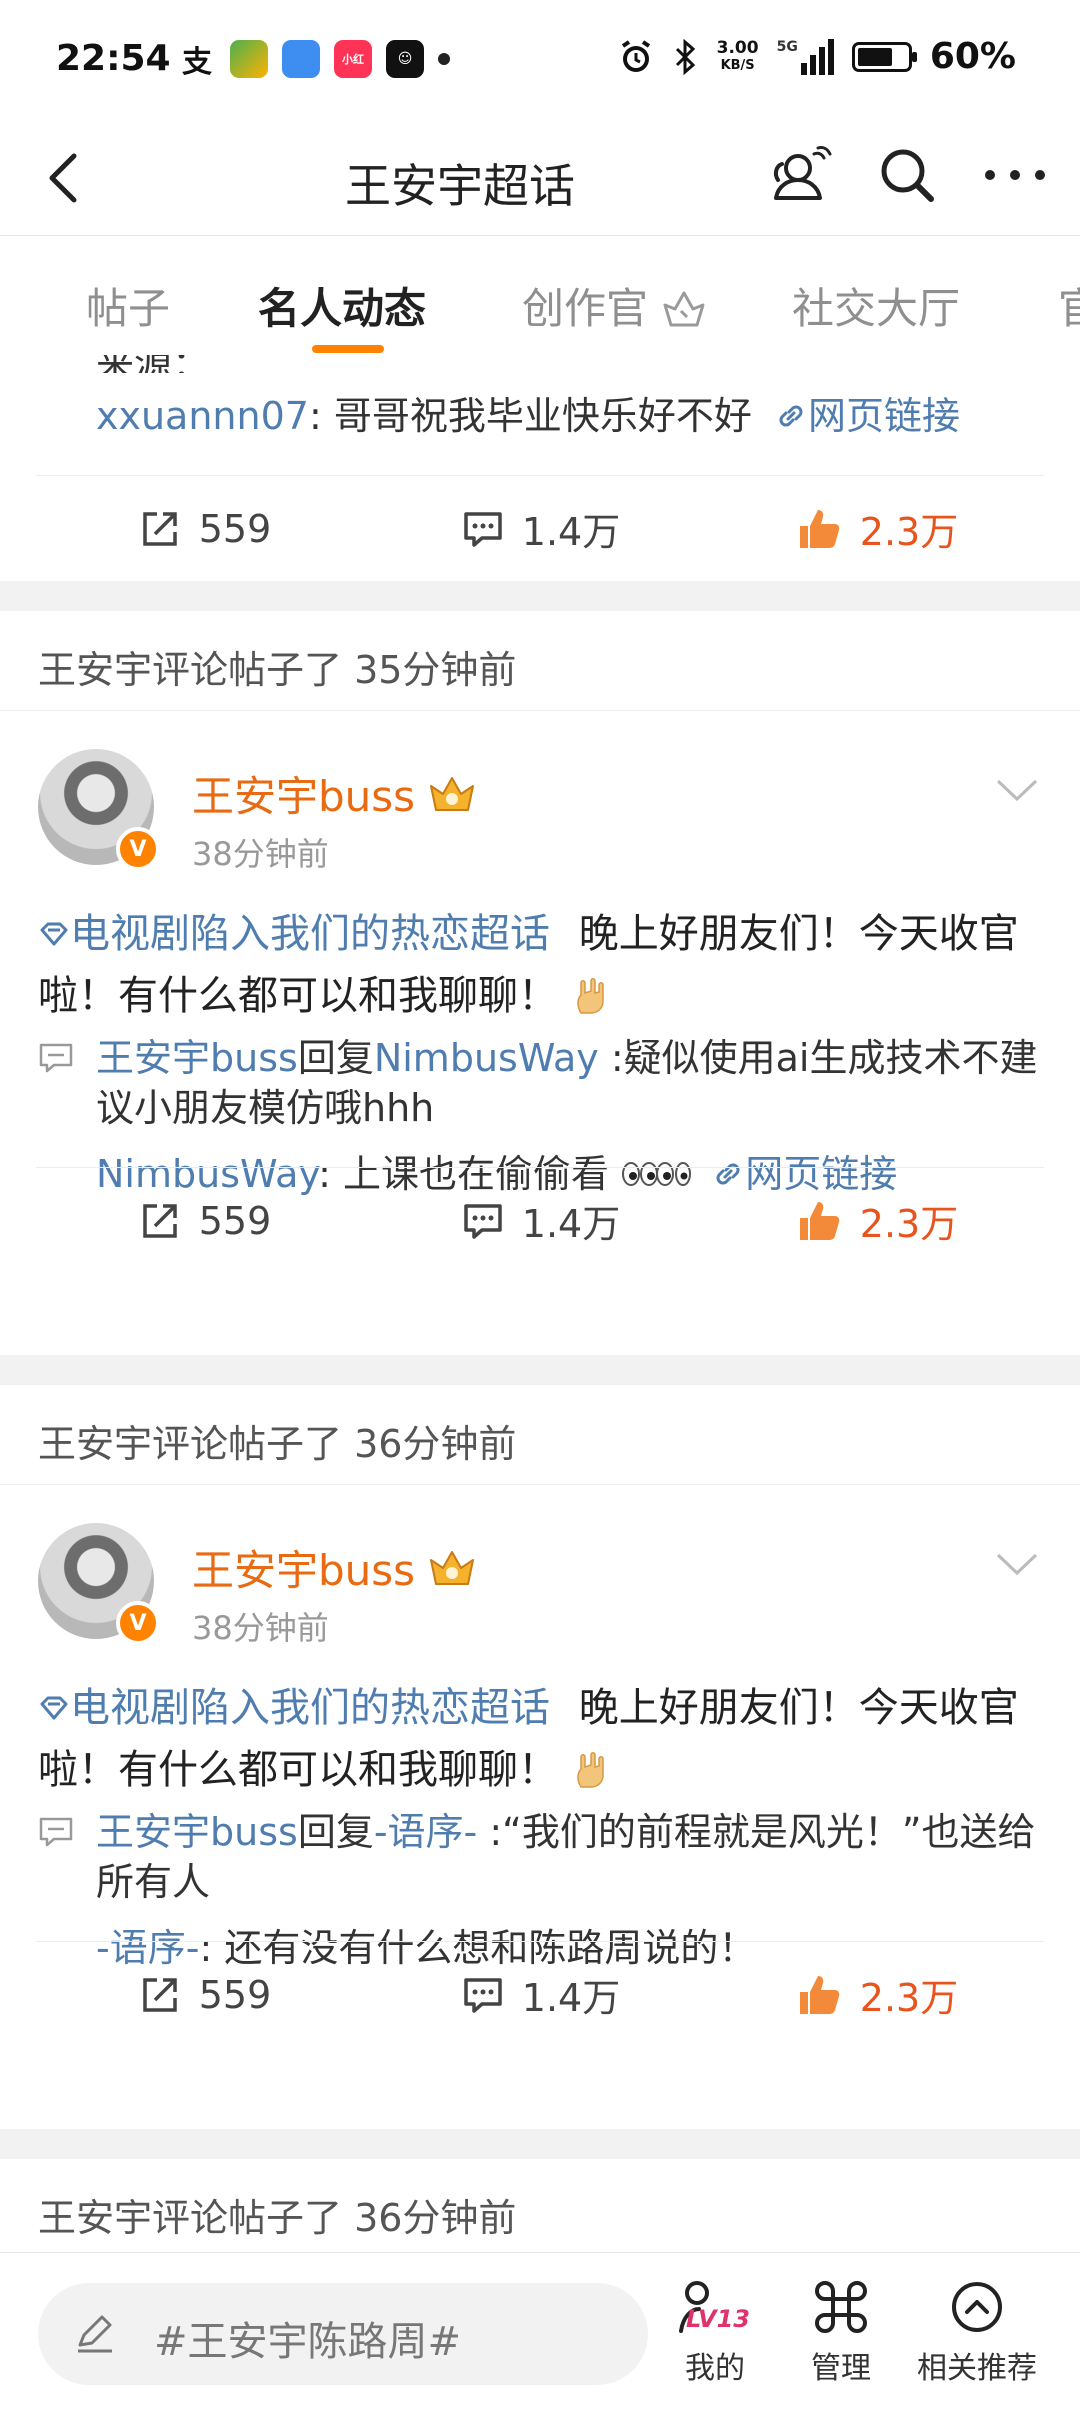 This screenshot has height=2412, width=1080. I want to click on alipay-icon: 支, so click(197, 62).